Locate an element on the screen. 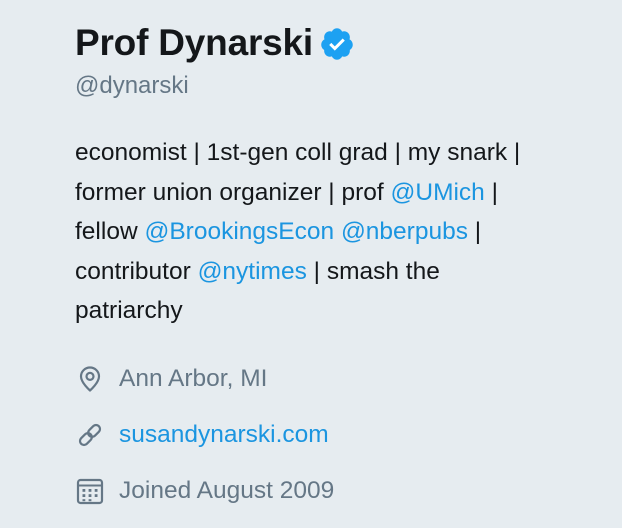 The image size is (622, 528). profile-name: Prof Dynarski is located at coordinates (194, 43).